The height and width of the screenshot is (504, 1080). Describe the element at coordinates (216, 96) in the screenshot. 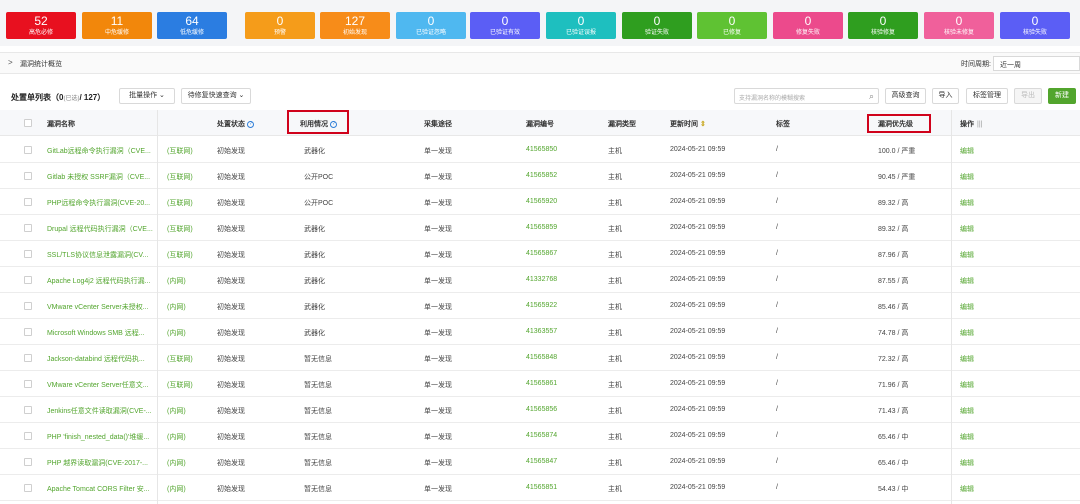

I see `quick-query-button: 待修复快速查询 ⌄` at that location.